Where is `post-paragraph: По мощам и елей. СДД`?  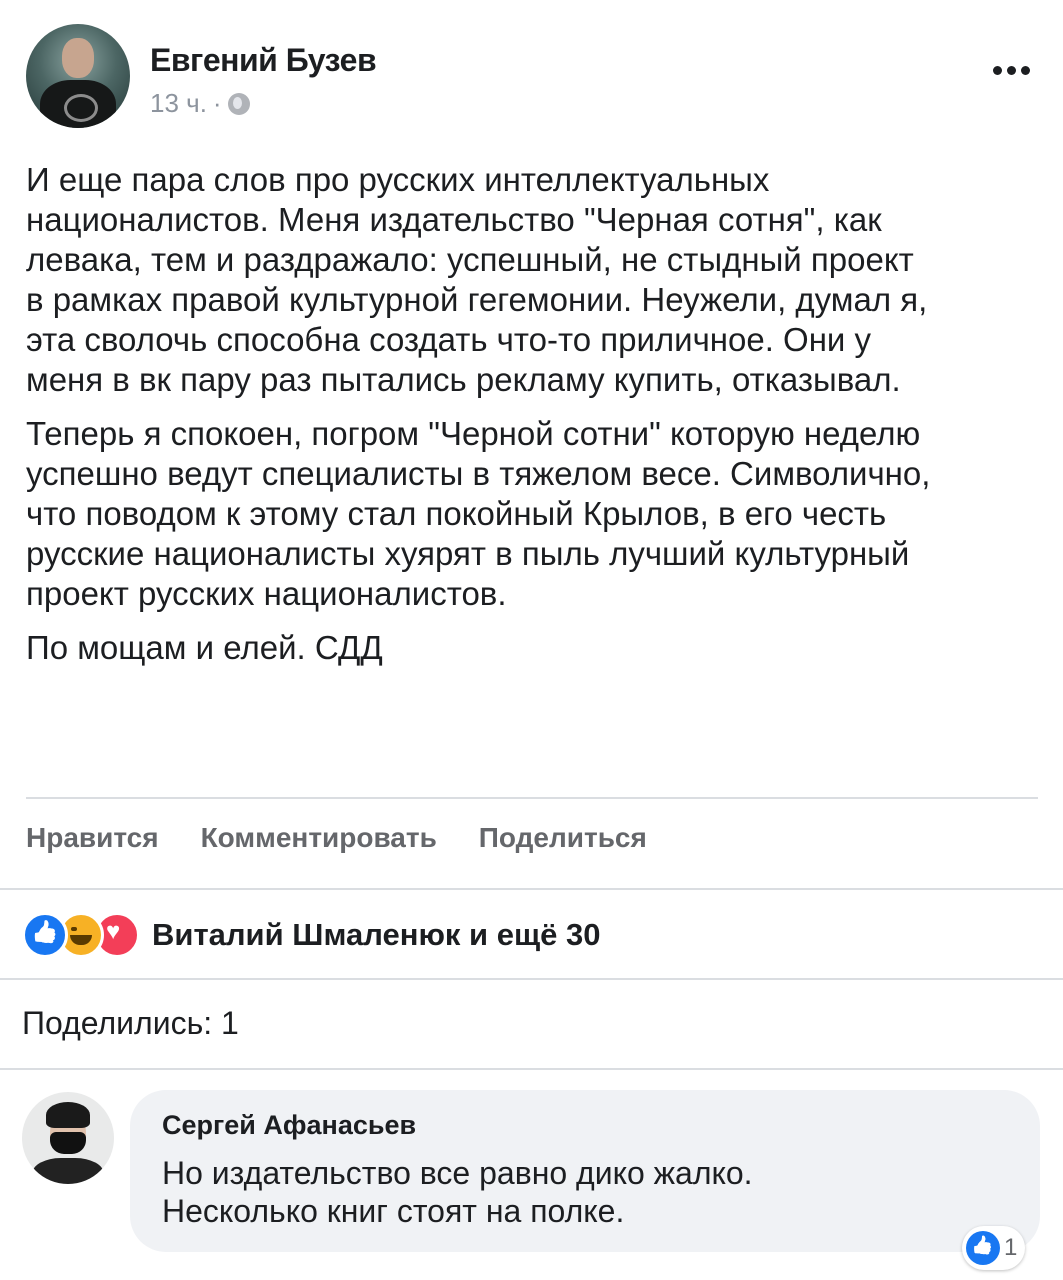 post-paragraph: По мощам и елей. СДД is located at coordinates (204, 647).